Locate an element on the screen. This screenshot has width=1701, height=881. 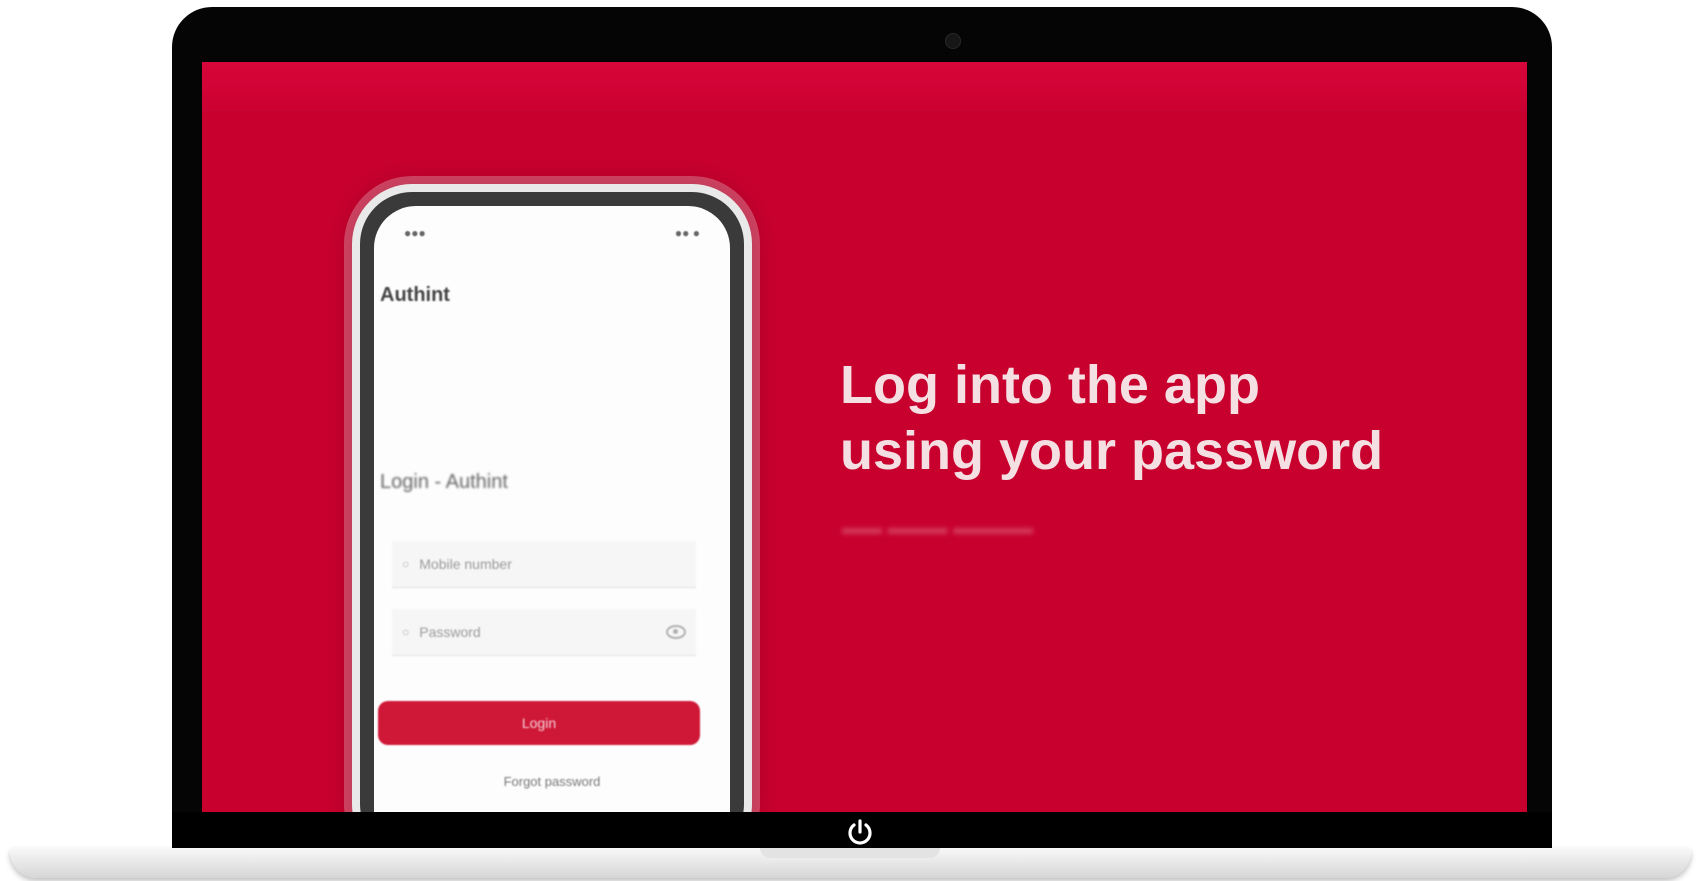
headline: Log into the app using your password is located at coordinates (1160, 418).